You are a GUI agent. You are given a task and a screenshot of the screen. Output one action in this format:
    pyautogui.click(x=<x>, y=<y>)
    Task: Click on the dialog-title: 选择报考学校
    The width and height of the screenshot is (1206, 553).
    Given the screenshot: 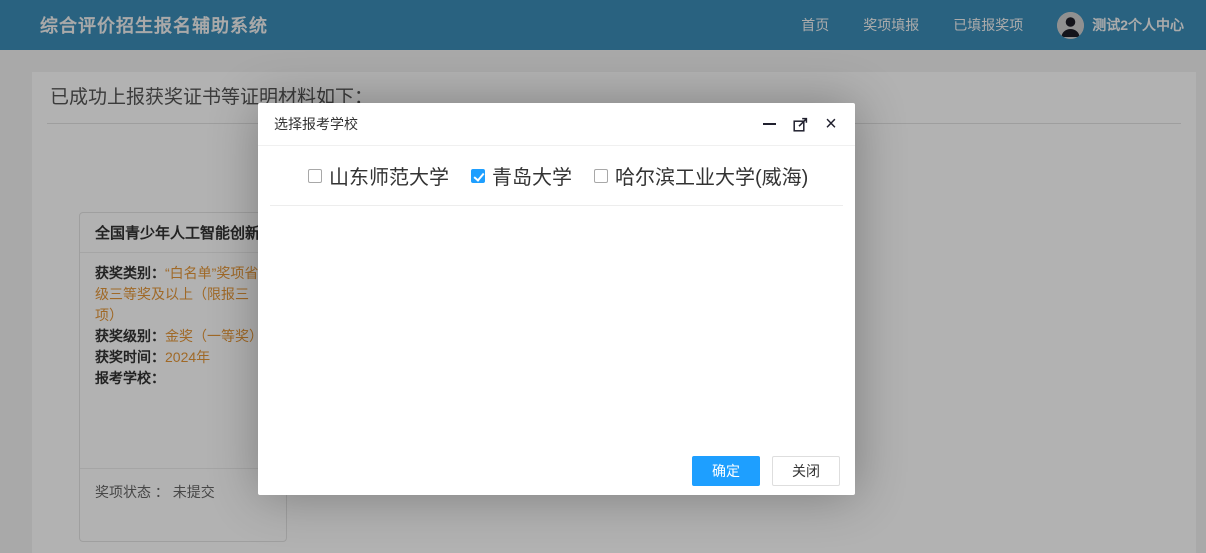 What is the action you would take?
    pyautogui.click(x=316, y=124)
    